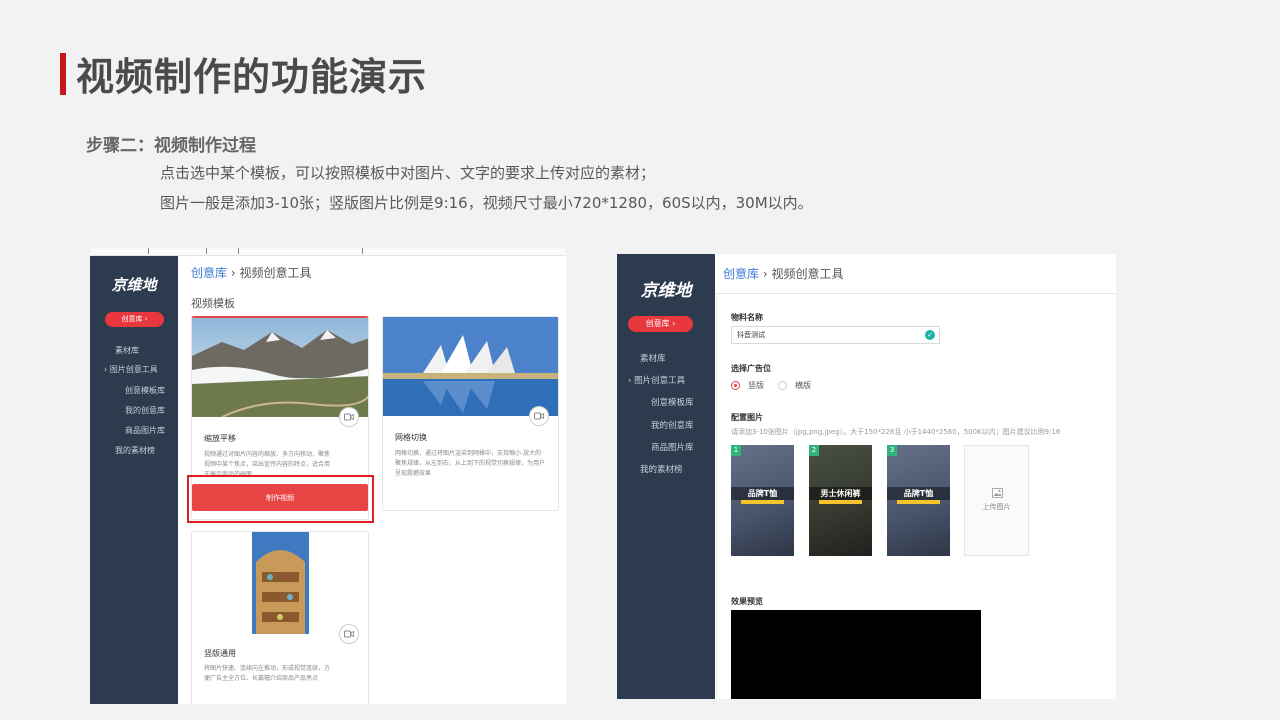  I want to click on uploaded-image-2: 2 男士休闲裤, so click(840, 500).